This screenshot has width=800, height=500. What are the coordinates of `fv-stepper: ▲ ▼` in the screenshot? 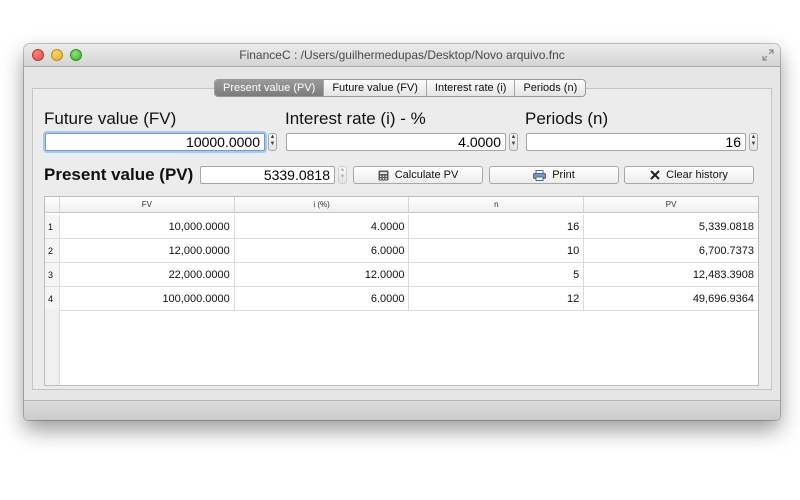 It's located at (272, 142).